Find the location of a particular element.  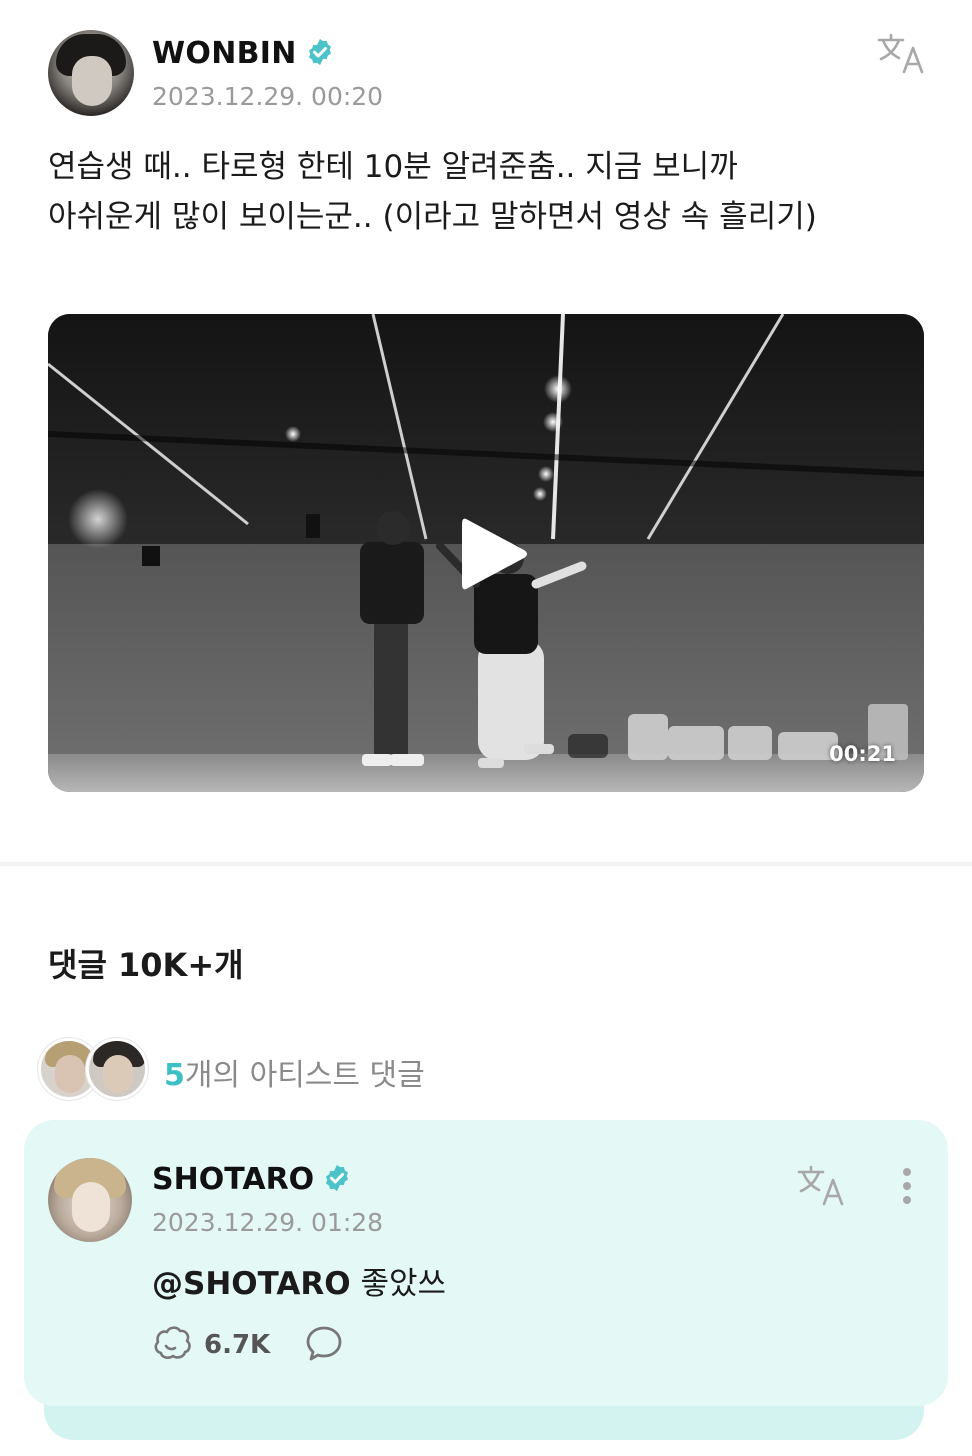

comment-author-row: SHOTARO is located at coordinates (252, 1179).